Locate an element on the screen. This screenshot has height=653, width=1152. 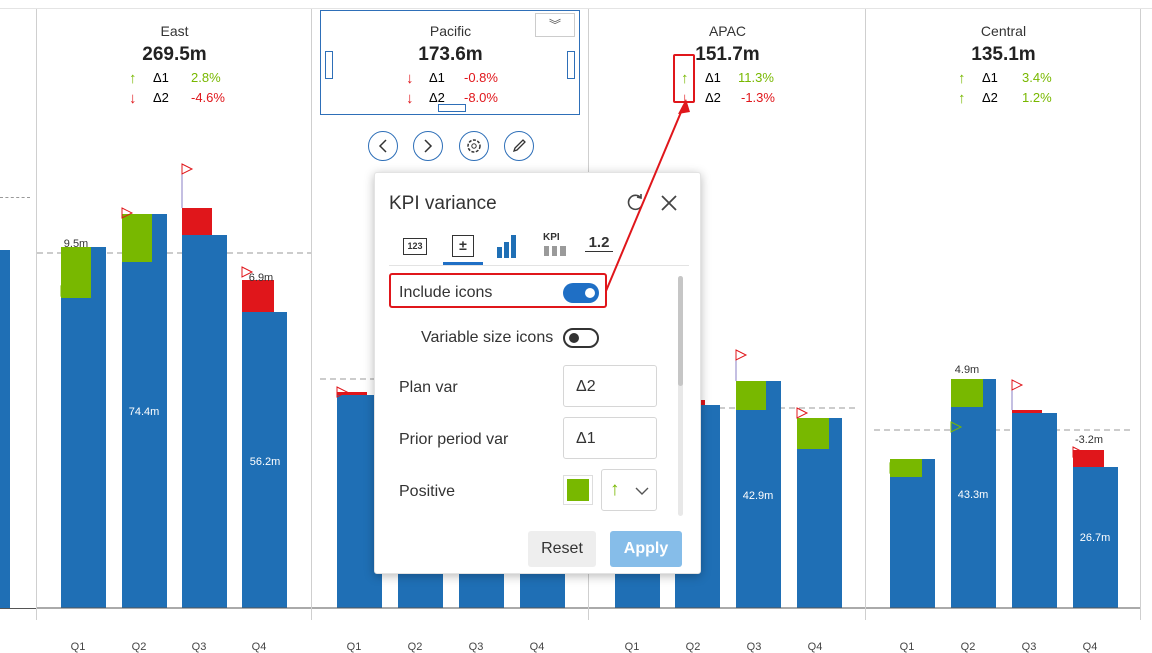
dialog-title: KPI variance is located at coordinates (443, 203).